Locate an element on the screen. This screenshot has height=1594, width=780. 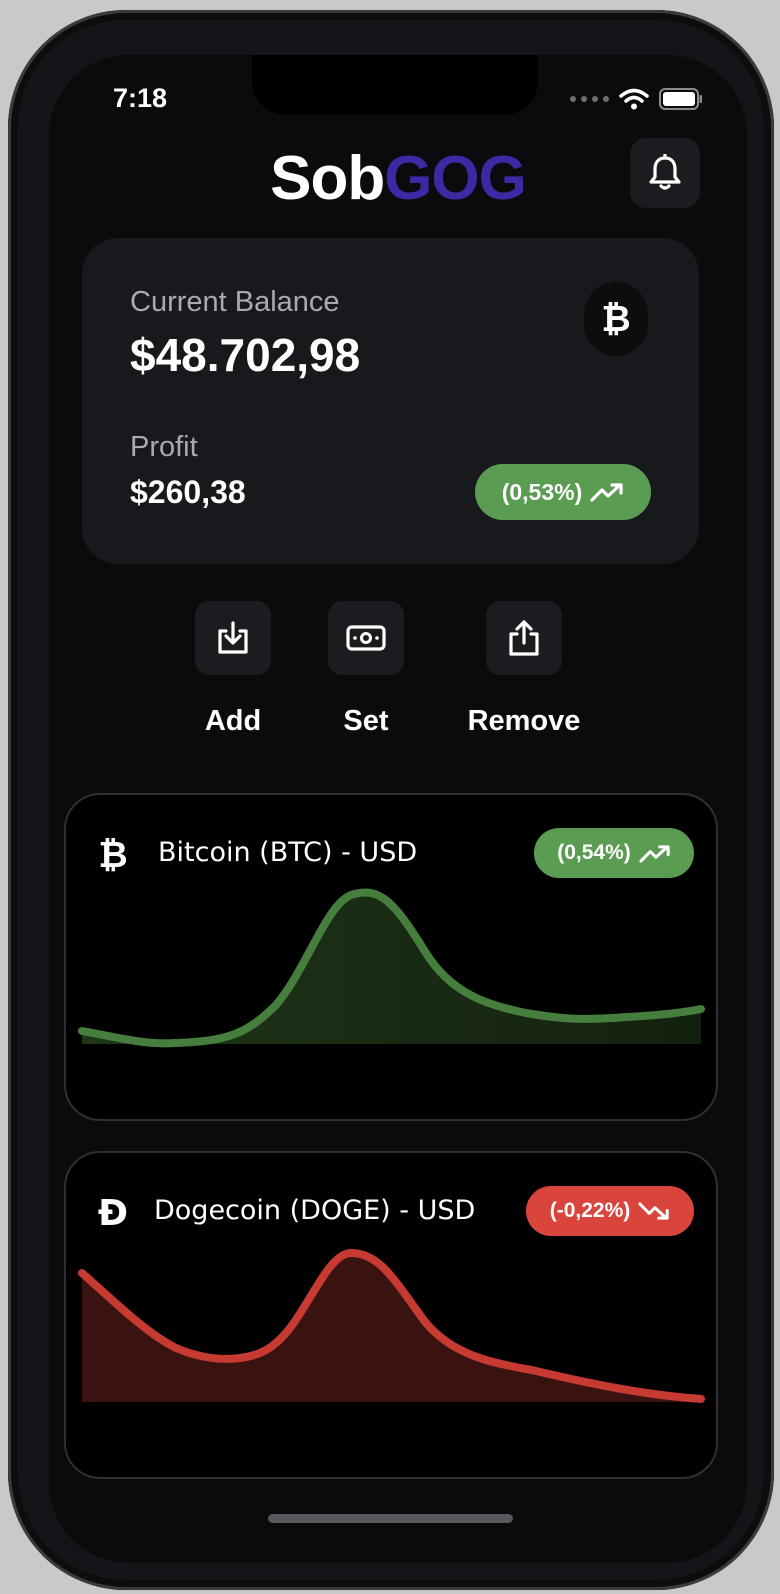
profit-value: $260,38 is located at coordinates (188, 492).